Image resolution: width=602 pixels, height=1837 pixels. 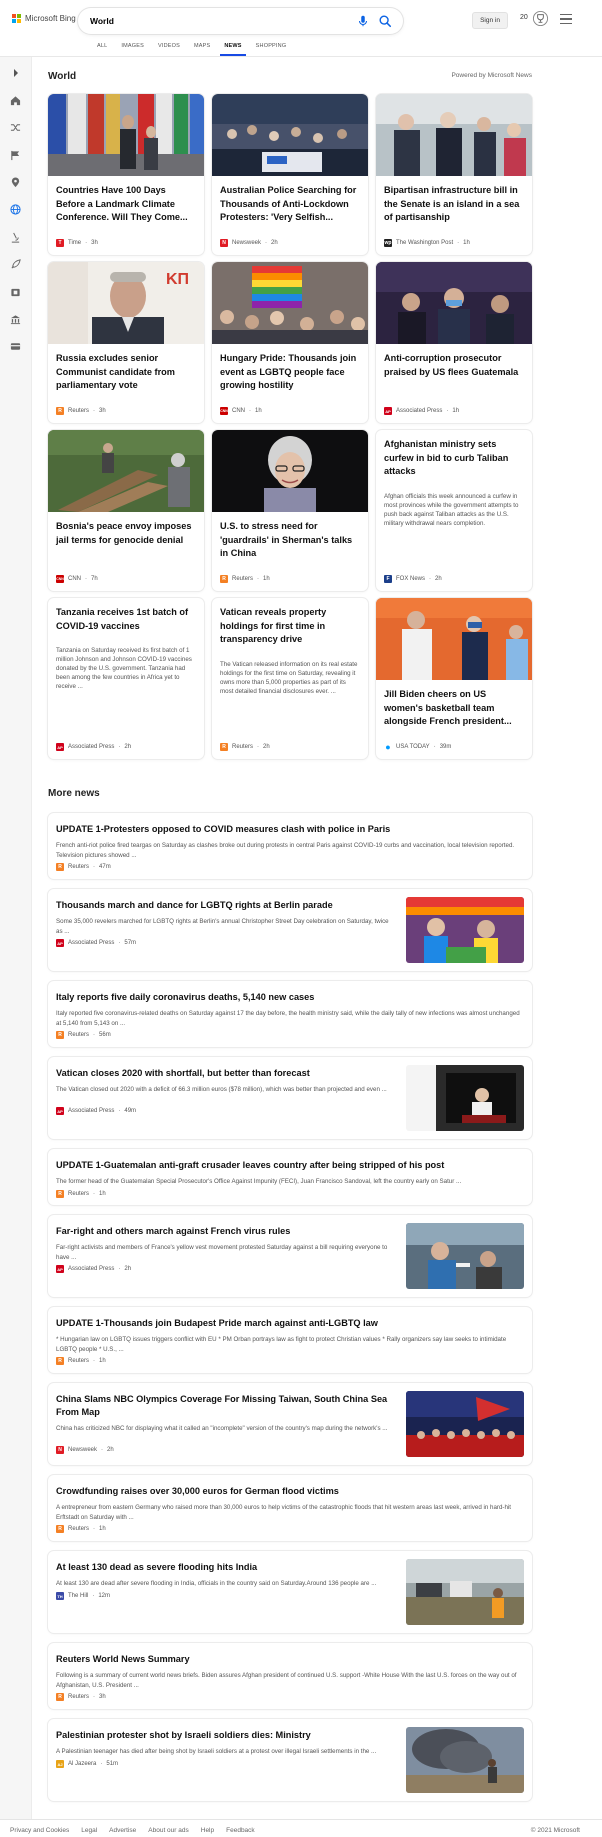 What do you see at coordinates (363, 21) in the screenshot?
I see `microphone-icon` at bounding box center [363, 21].